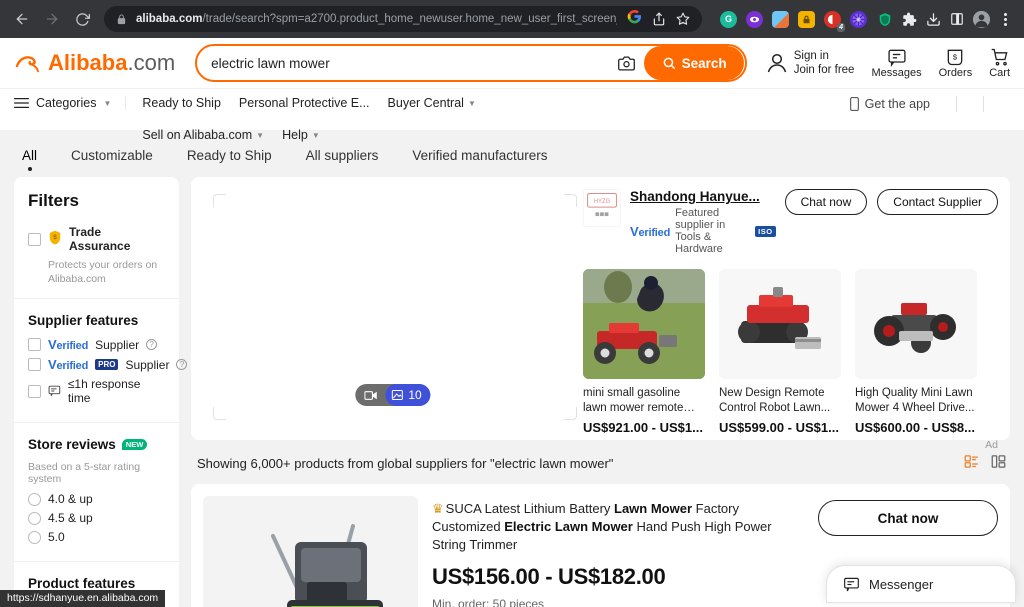 This screenshot has height=607, width=1024. What do you see at coordinates (955, 63) in the screenshot?
I see `orders-button: $ Orders` at bounding box center [955, 63].